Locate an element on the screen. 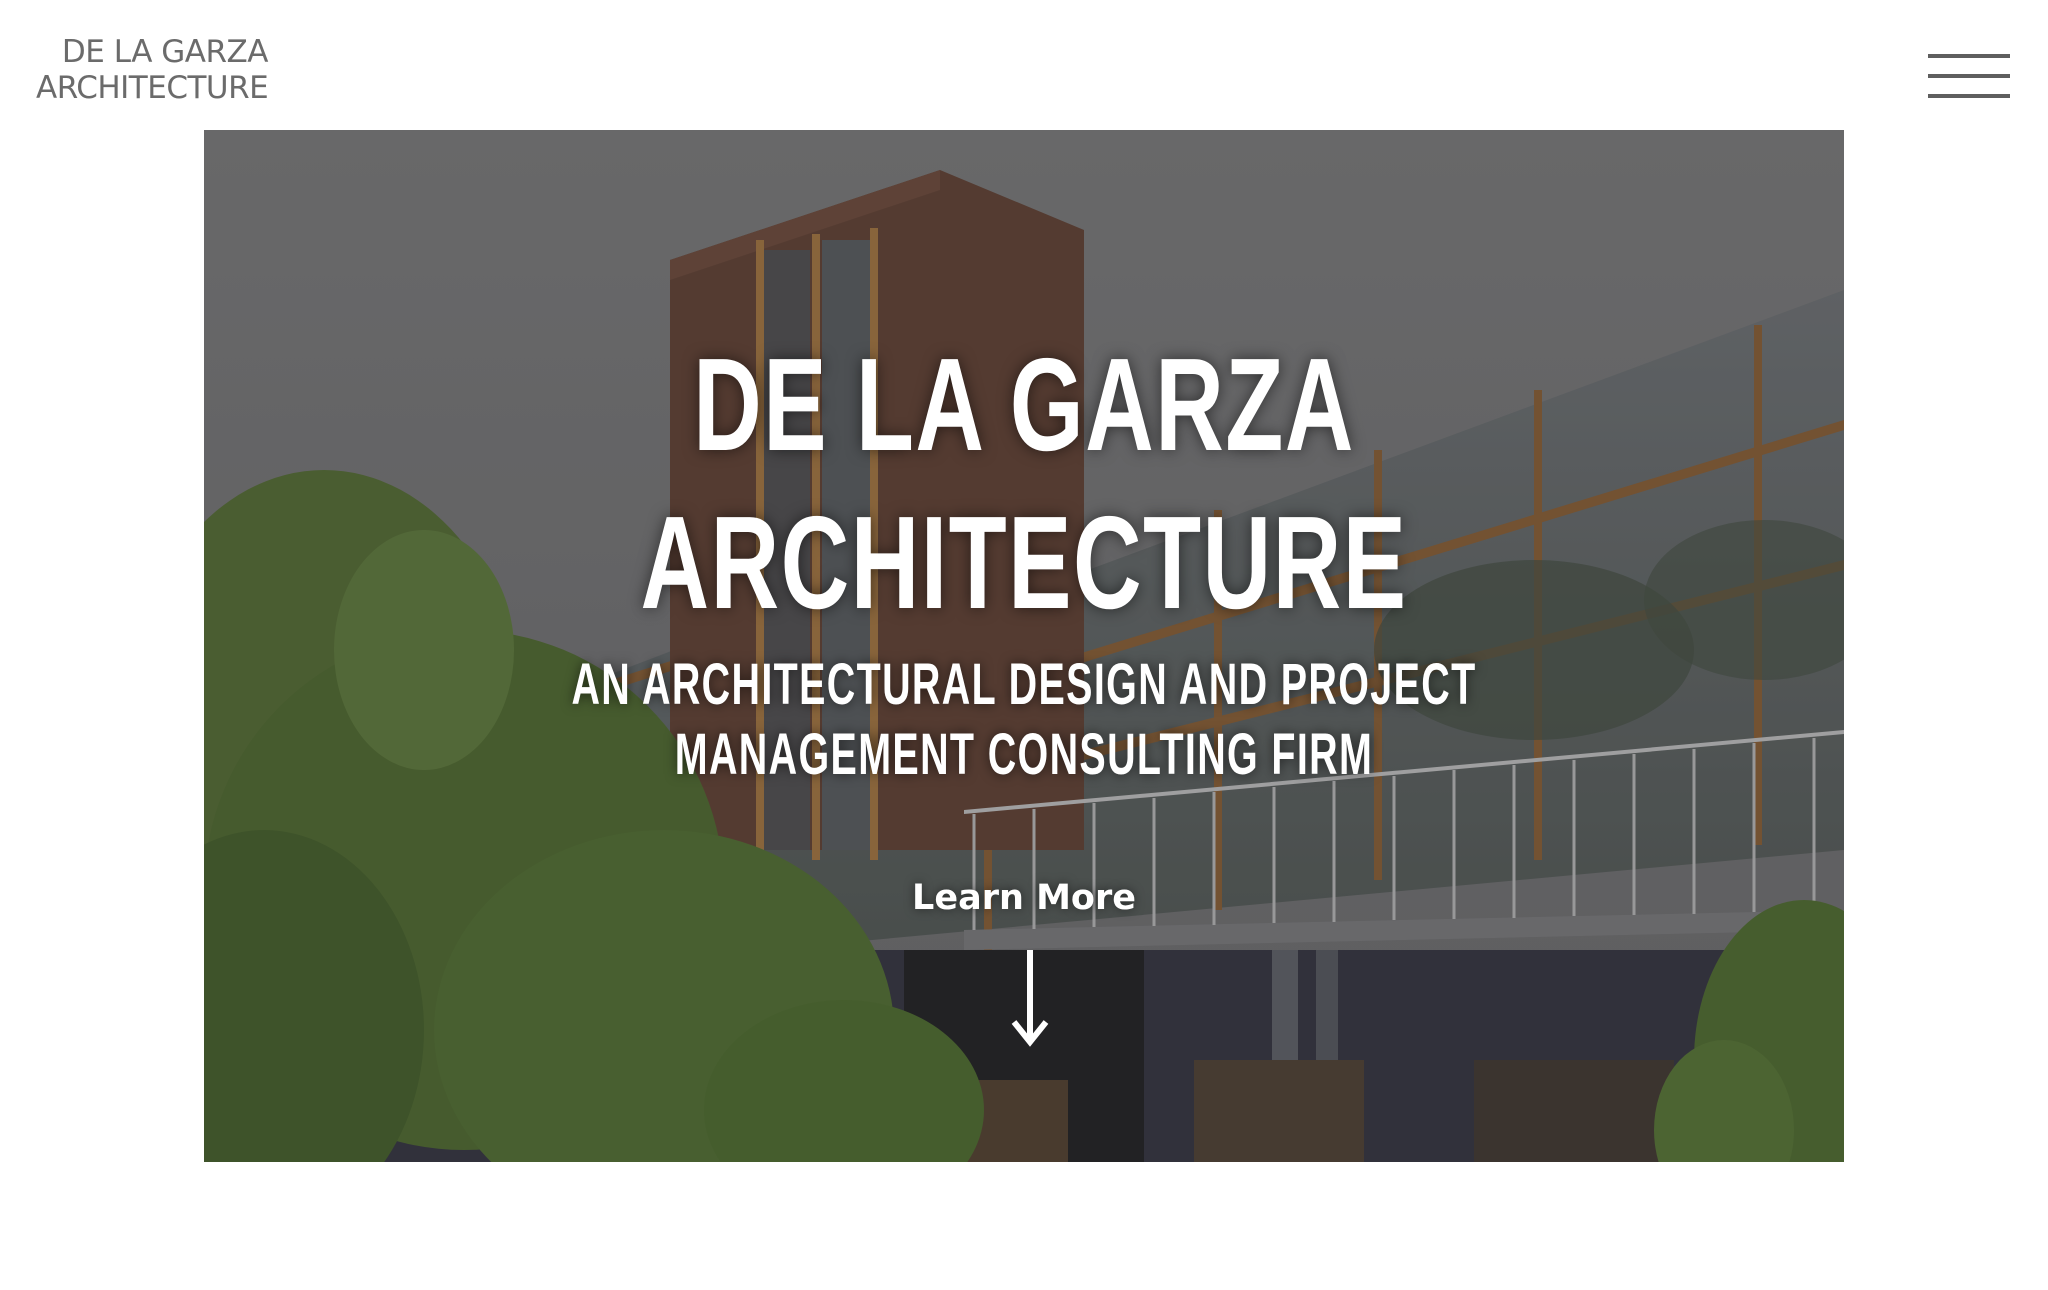 This screenshot has width=2048, height=1290. hero-title-line-2: ARCHITECTURE is located at coordinates (1024, 562).